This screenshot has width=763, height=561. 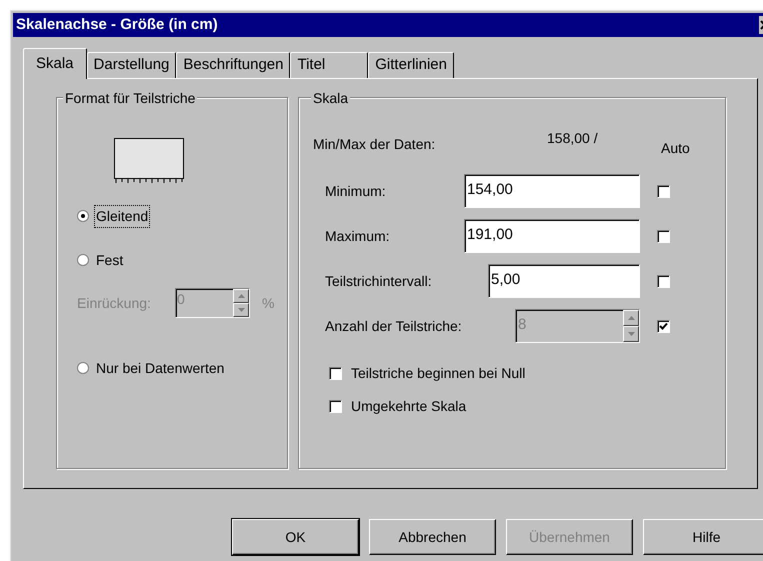 What do you see at coordinates (109, 260) in the screenshot?
I see `radio-label: Fest` at bounding box center [109, 260].